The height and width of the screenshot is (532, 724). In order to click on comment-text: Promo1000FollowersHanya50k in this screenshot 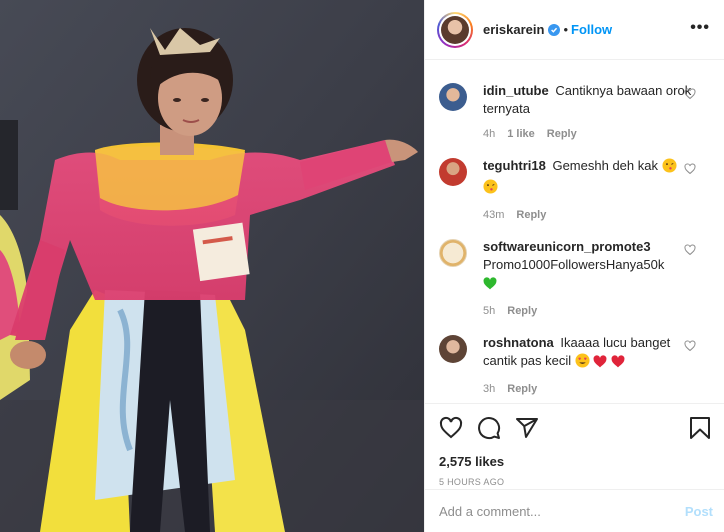, I will do `click(574, 264)`.